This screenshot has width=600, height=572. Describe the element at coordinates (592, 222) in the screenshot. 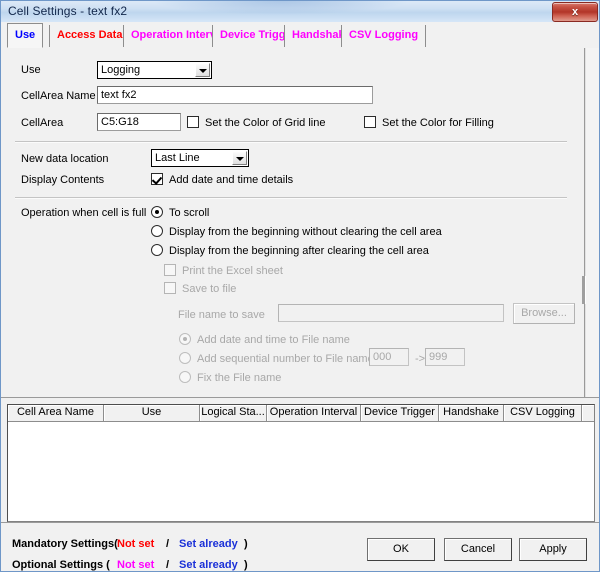

I see `right-gutter` at that location.